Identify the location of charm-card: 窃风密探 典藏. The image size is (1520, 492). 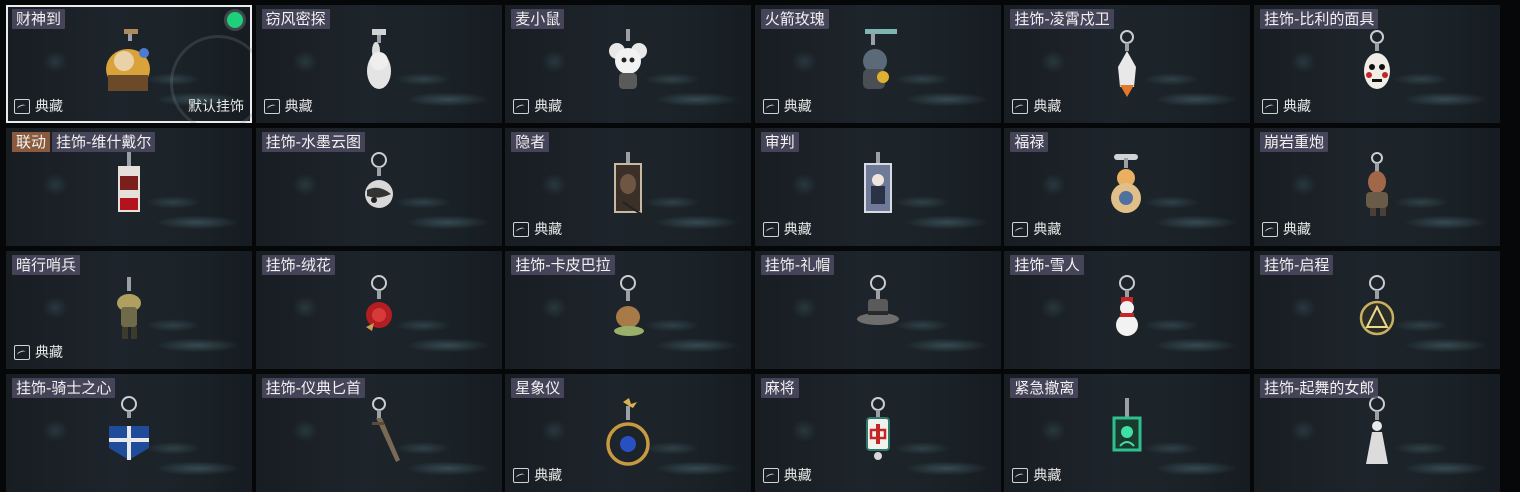
(378, 64).